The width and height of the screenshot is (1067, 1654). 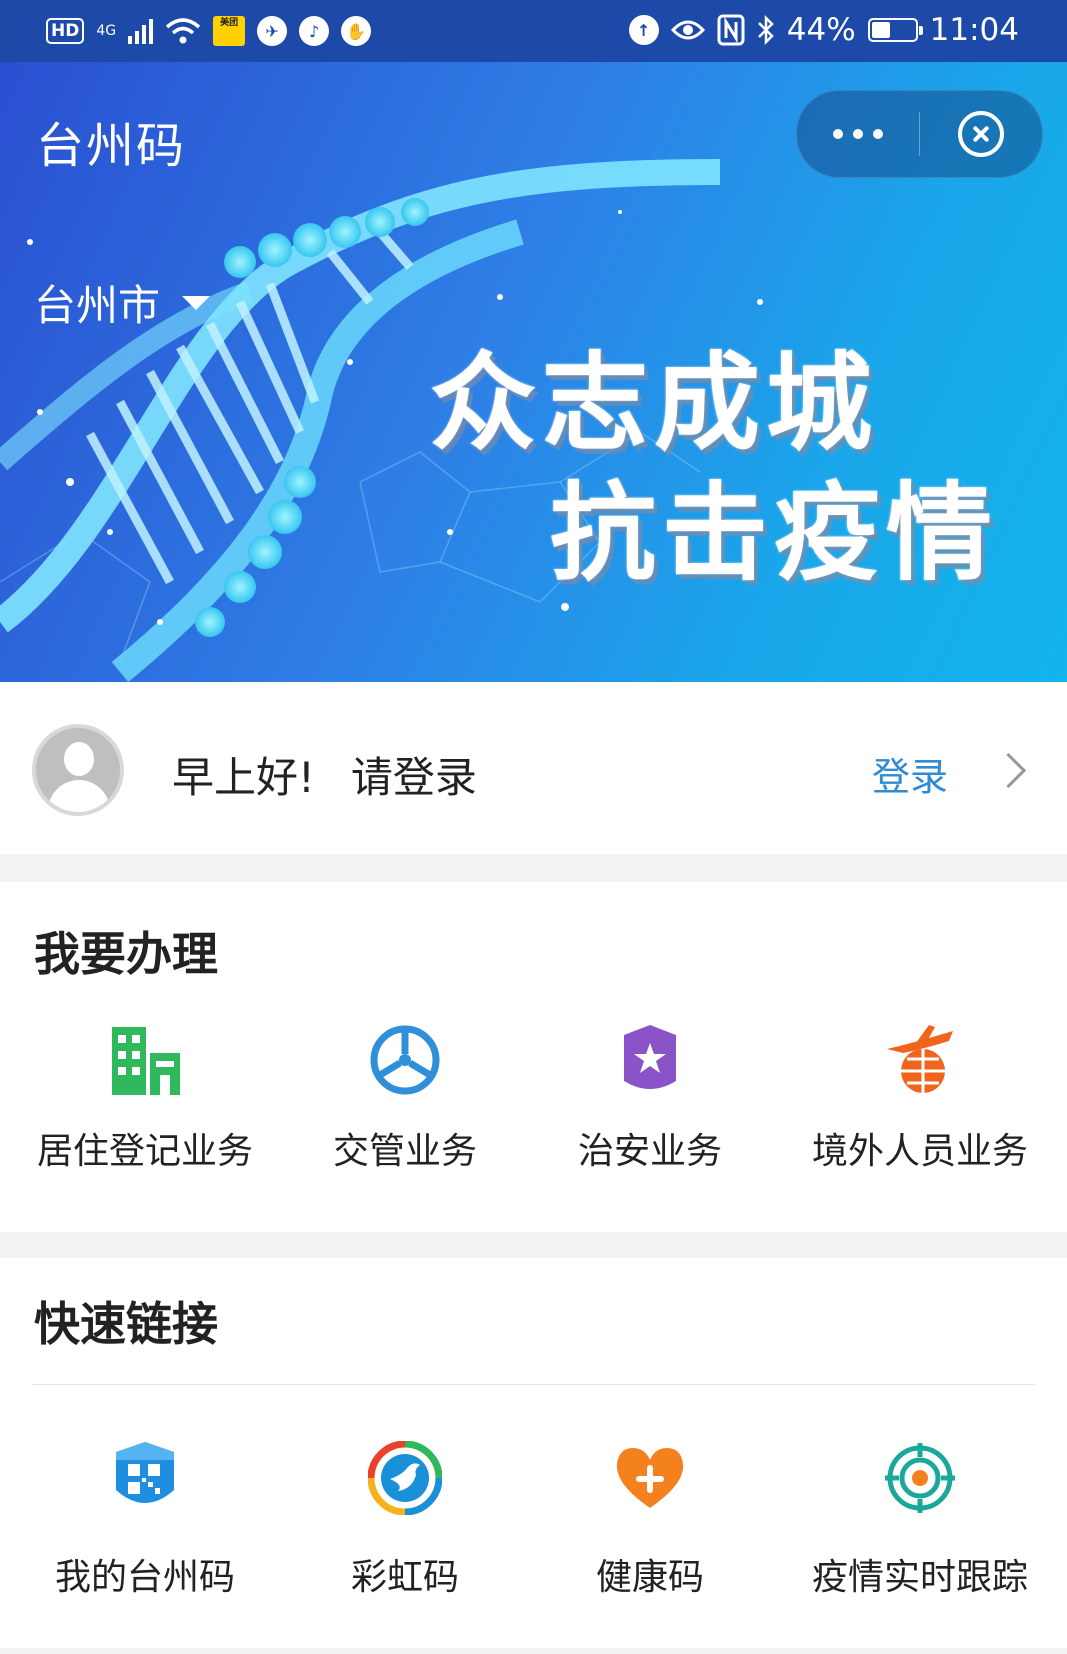 What do you see at coordinates (65, 31) in the screenshot?
I see `hd-badge: HD` at bounding box center [65, 31].